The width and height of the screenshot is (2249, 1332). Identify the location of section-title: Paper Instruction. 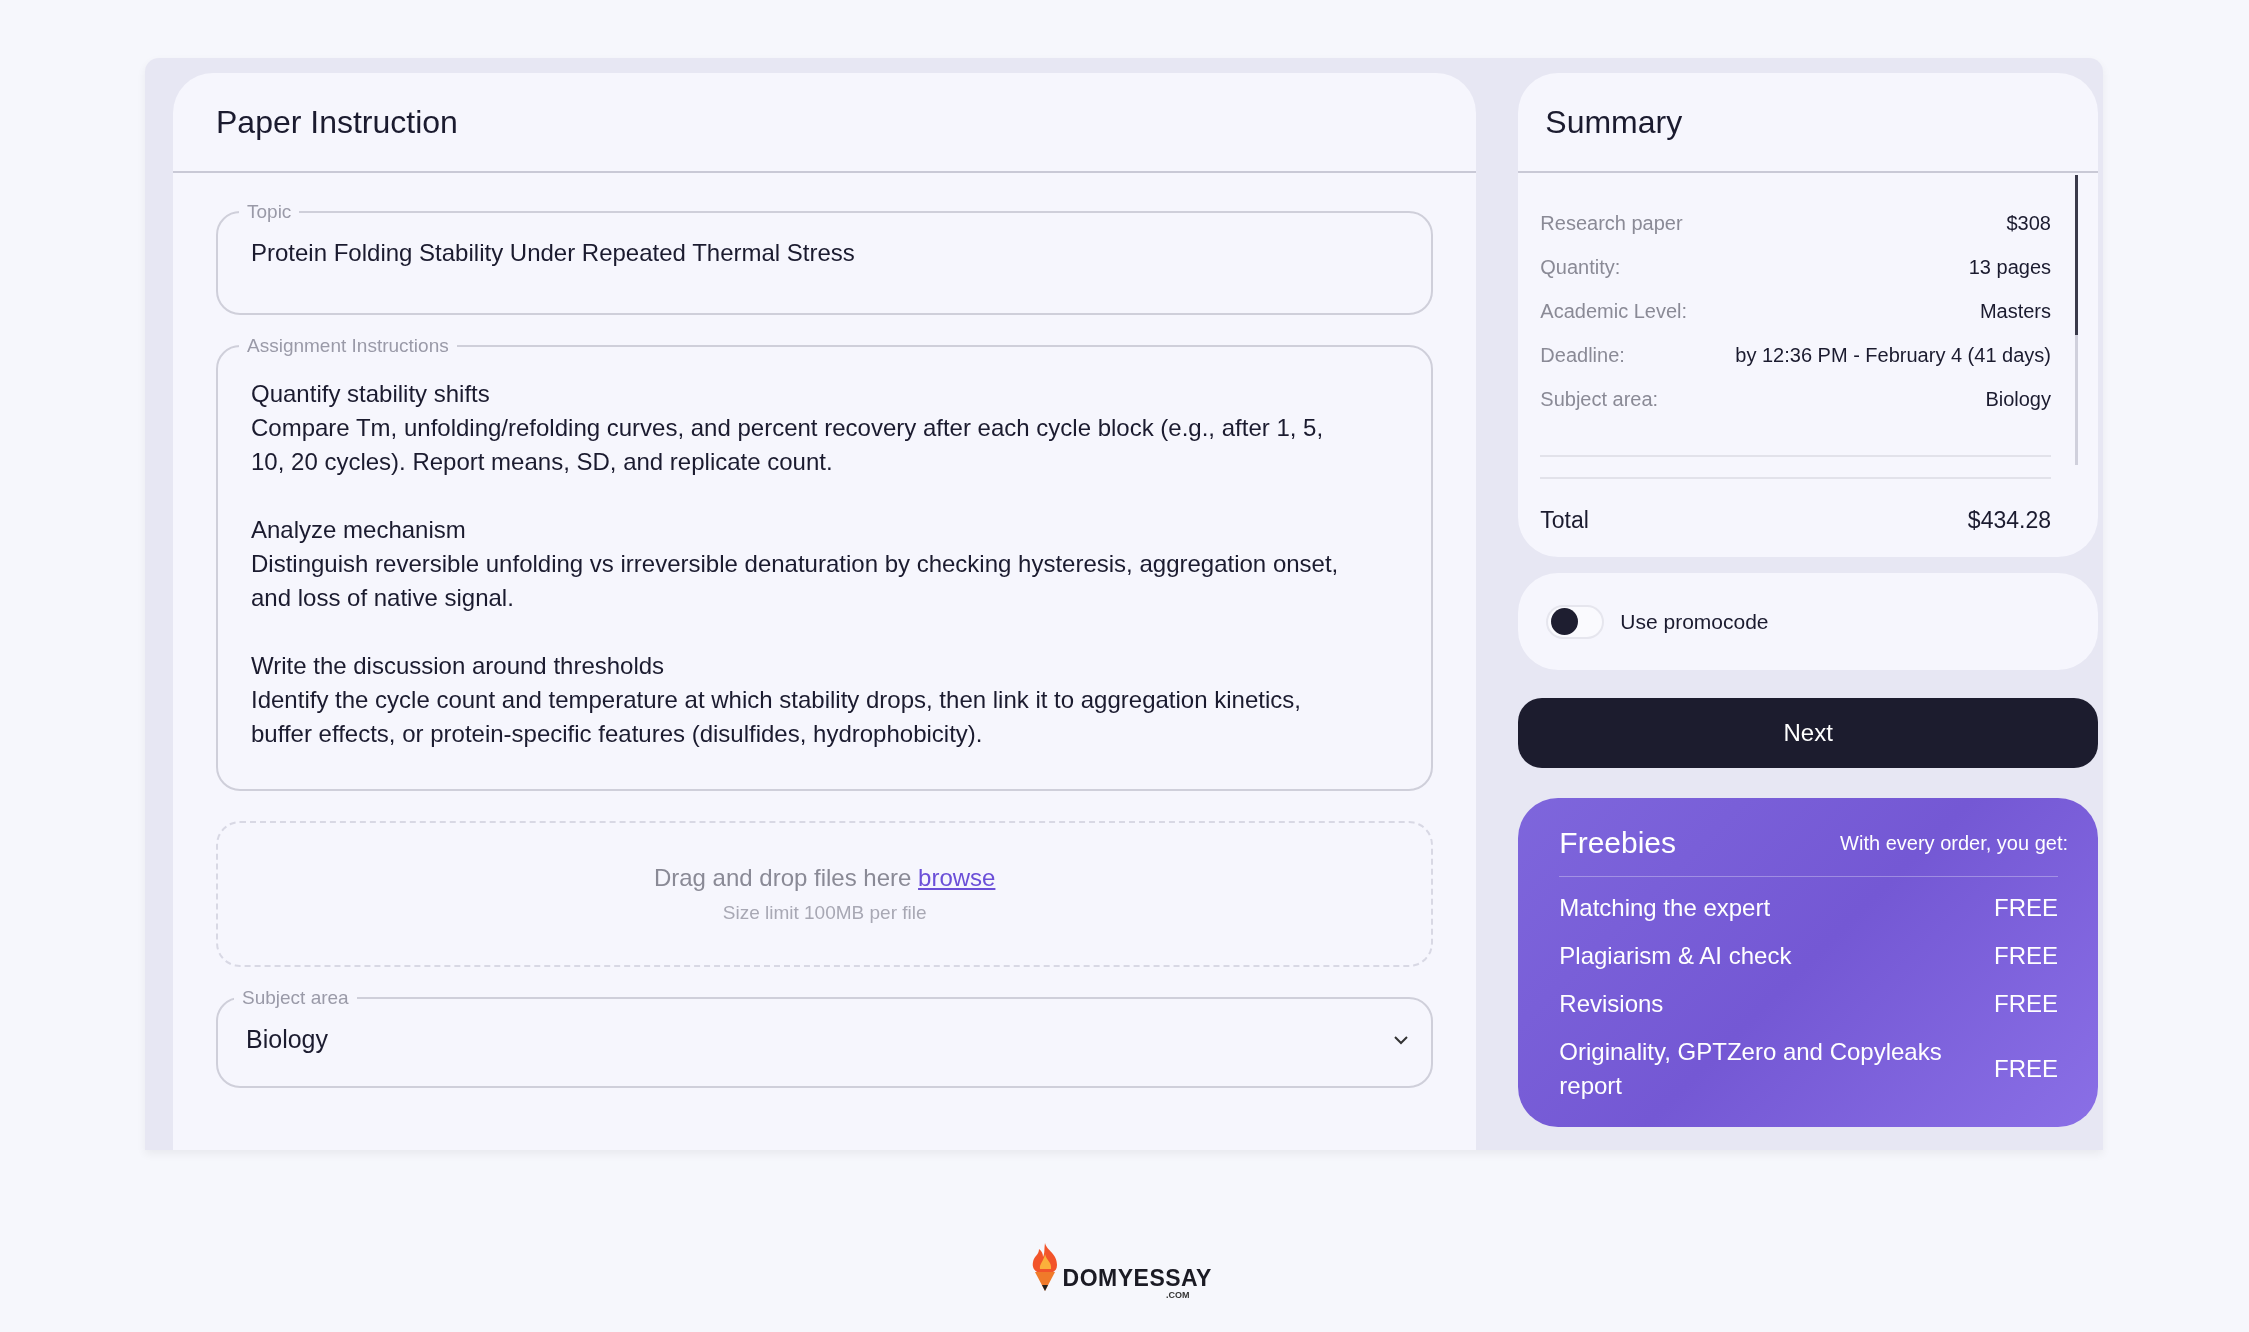
(337, 122).